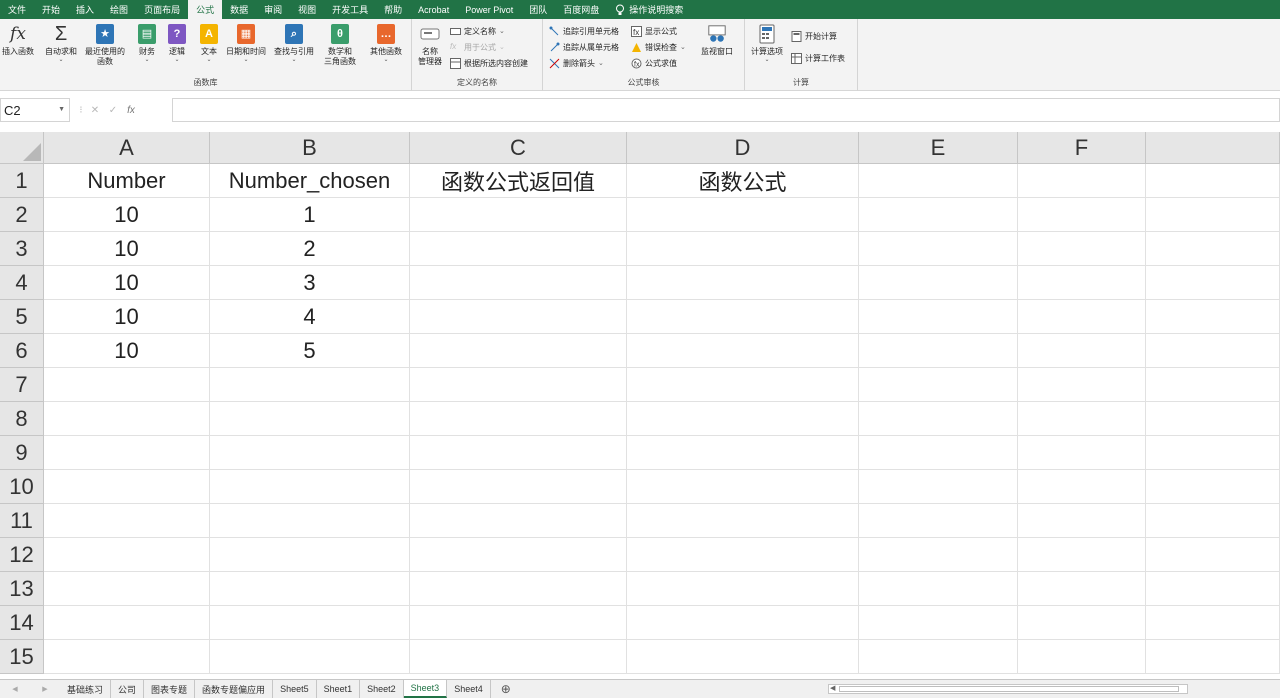  What do you see at coordinates (18, 40) in the screenshot?
I see `insert-function-button: fx 插入函数` at bounding box center [18, 40].